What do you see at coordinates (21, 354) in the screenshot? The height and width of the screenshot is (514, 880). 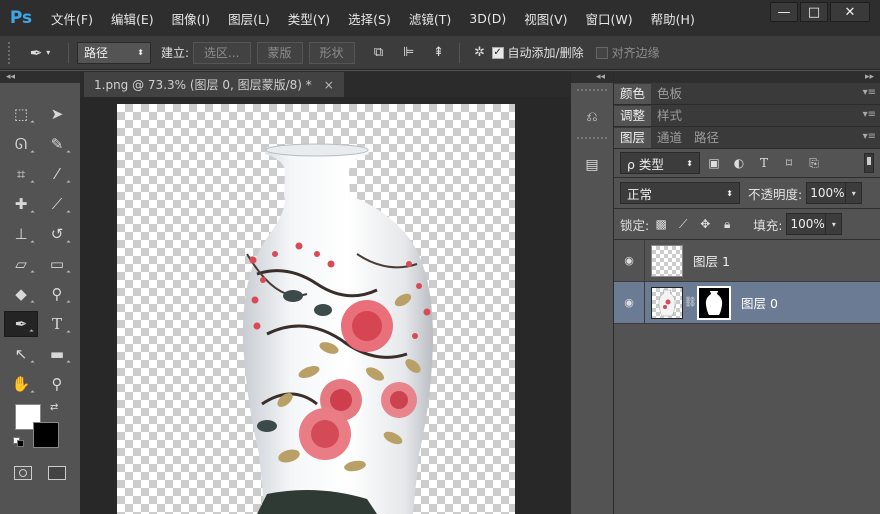 I see `path-selection-tool-icon: ↖` at bounding box center [21, 354].